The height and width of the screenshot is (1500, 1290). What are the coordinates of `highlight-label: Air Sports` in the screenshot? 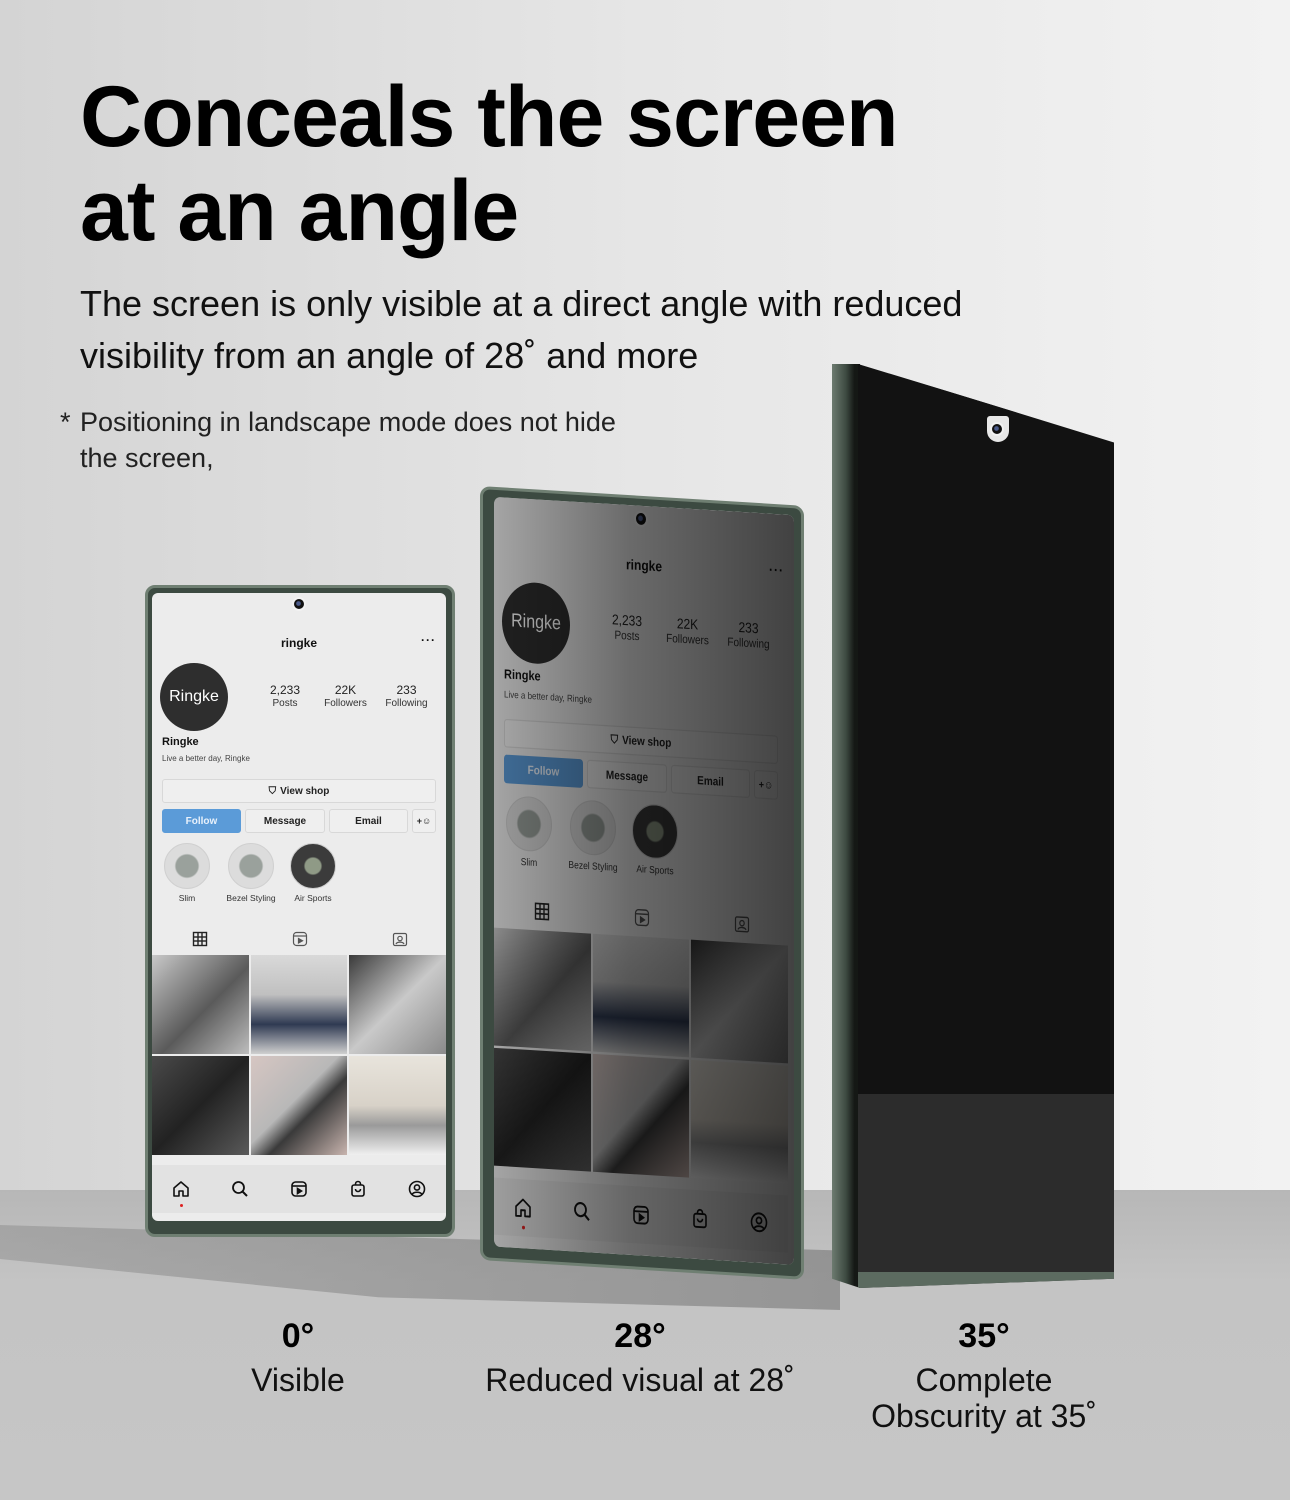 It's located at (313, 898).